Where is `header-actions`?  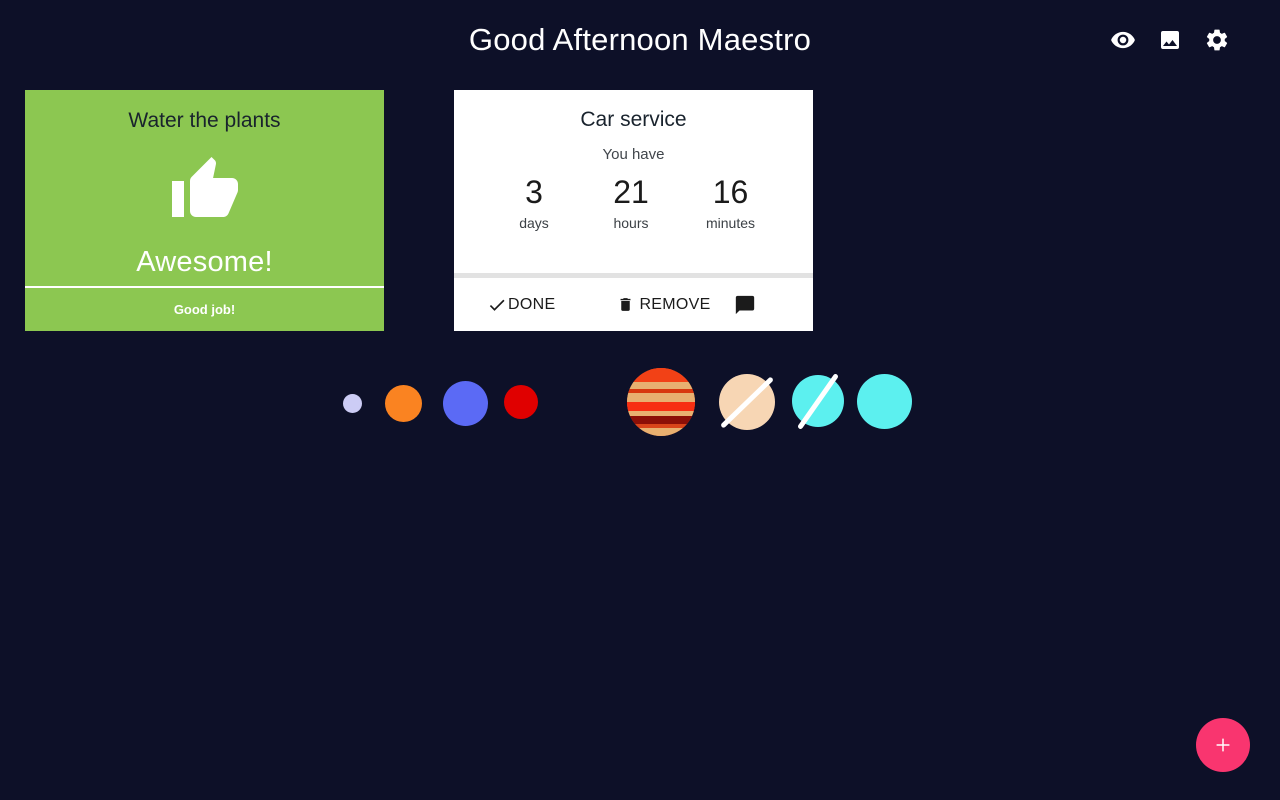 header-actions is located at coordinates (1170, 40).